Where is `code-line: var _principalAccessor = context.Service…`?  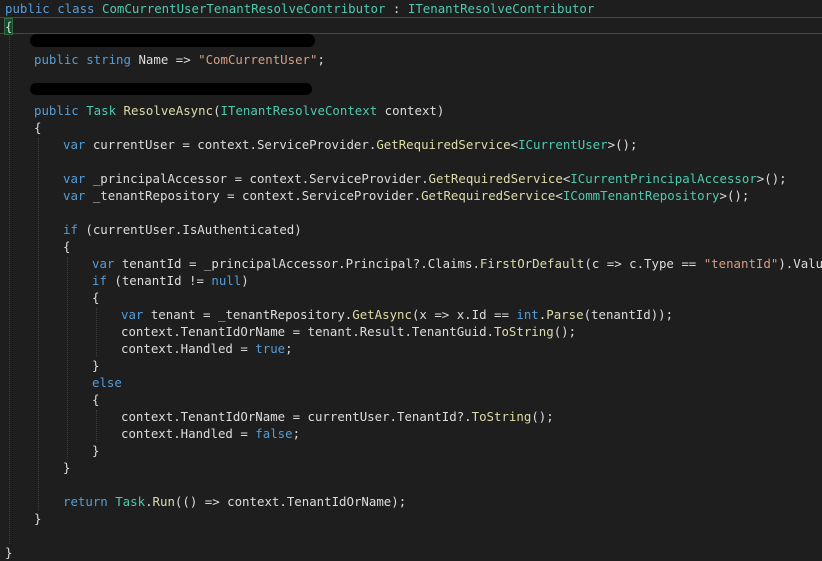
code-line: var _principalAccessor = context.Service… is located at coordinates (396, 178).